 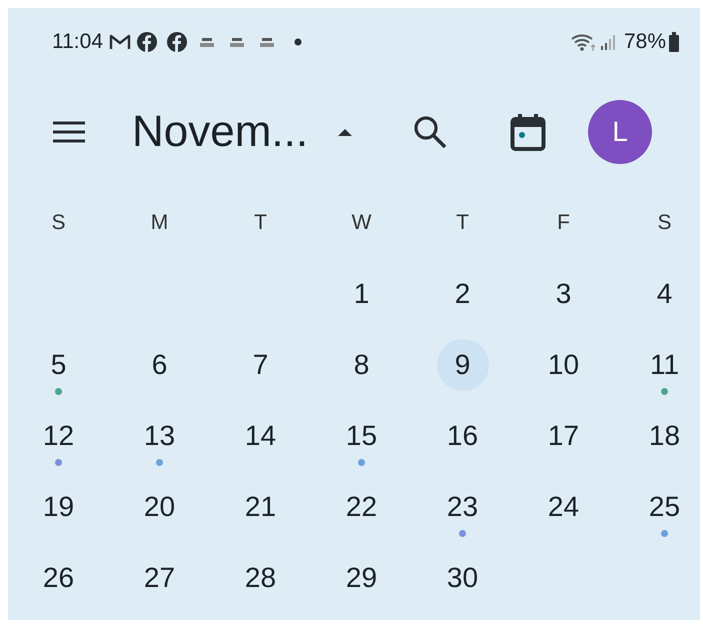 What do you see at coordinates (674, 42) in the screenshot?
I see `battery-icon` at bounding box center [674, 42].